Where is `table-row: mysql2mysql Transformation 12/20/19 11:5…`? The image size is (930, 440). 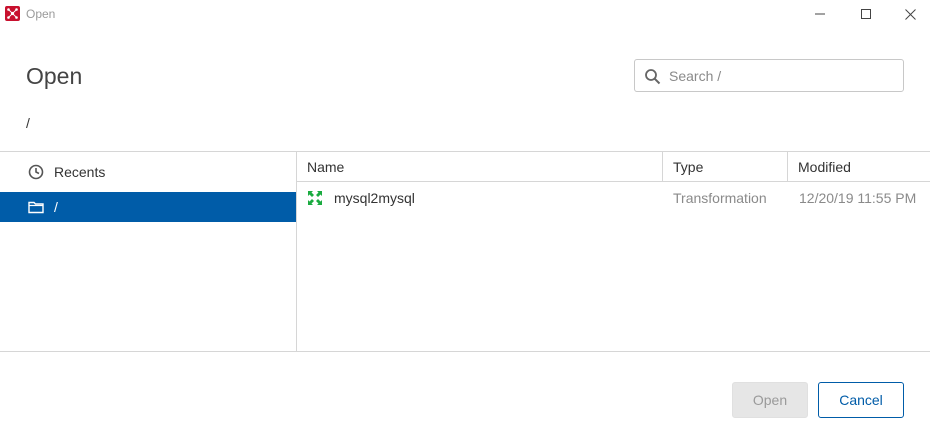 table-row: mysql2mysql Transformation 12/20/19 11:5… is located at coordinates (613, 198).